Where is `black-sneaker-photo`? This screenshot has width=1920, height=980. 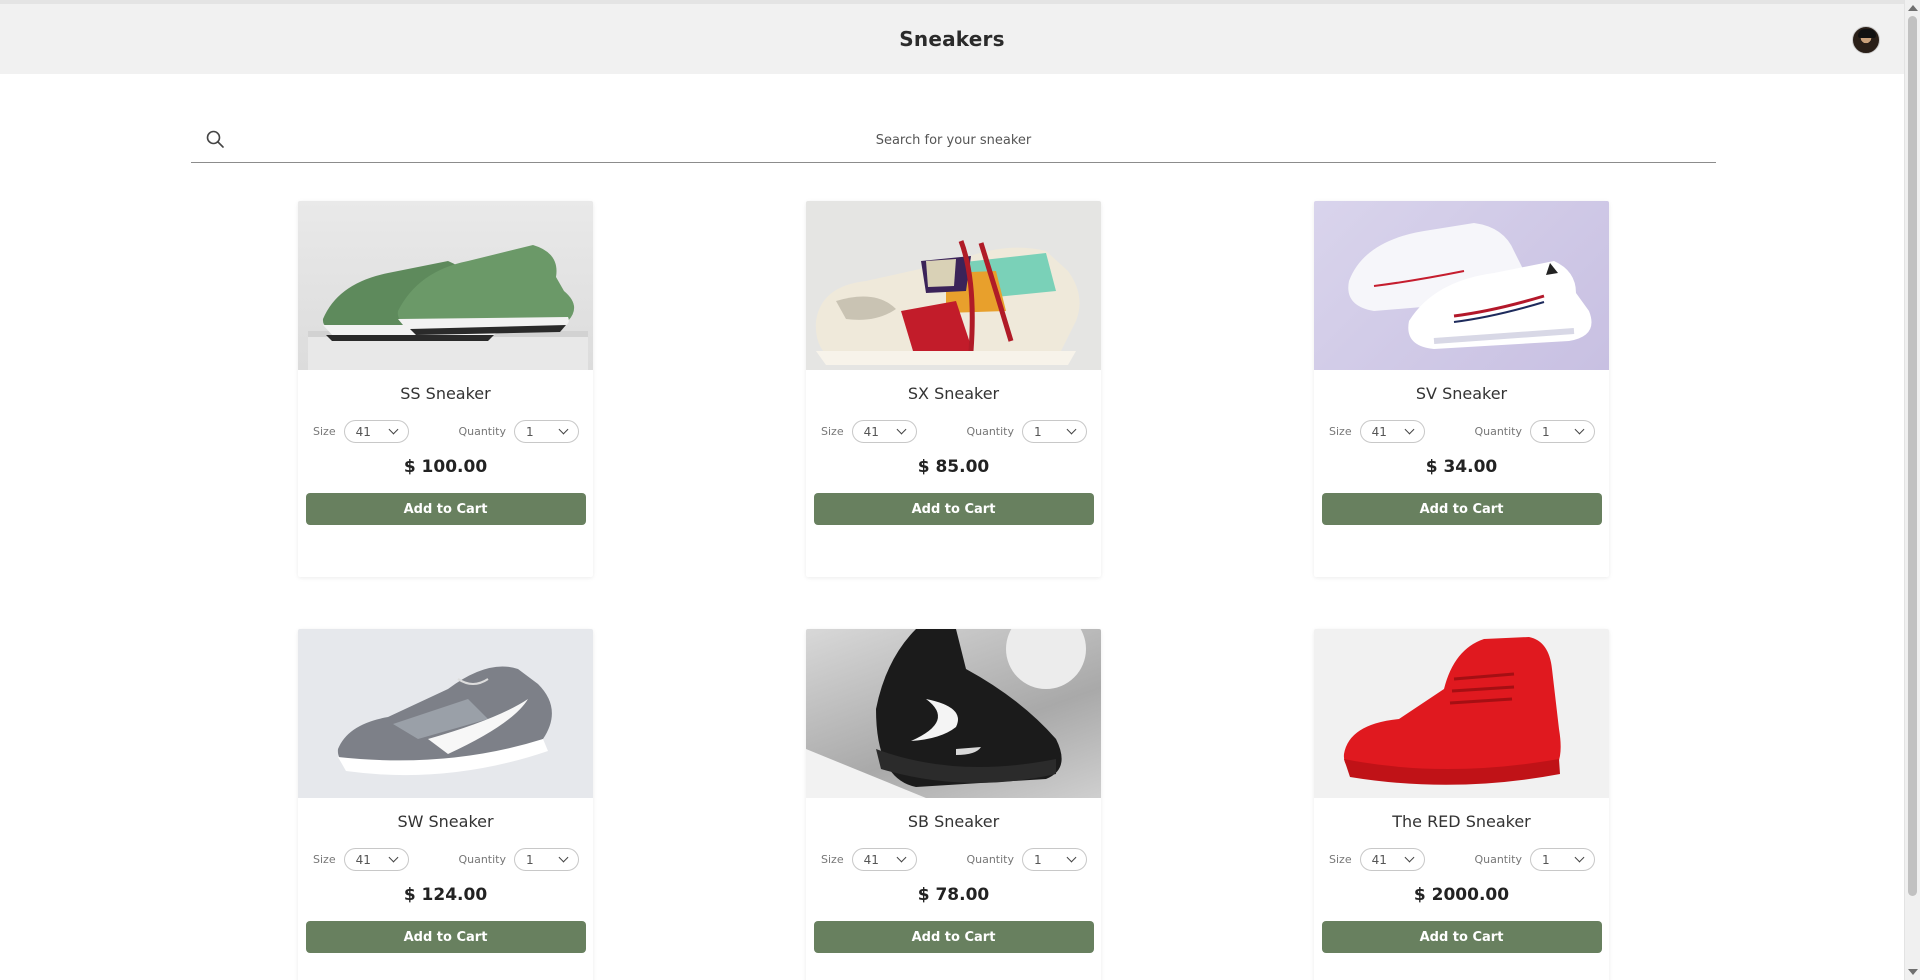 black-sneaker-photo is located at coordinates (953, 713).